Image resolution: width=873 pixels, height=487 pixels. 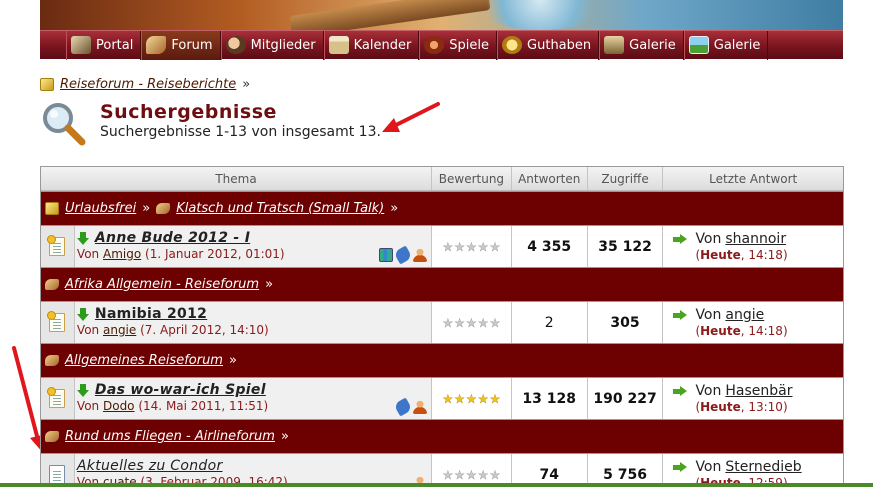 What do you see at coordinates (472, 178) in the screenshot?
I see `column-rating: Bewertung` at bounding box center [472, 178].